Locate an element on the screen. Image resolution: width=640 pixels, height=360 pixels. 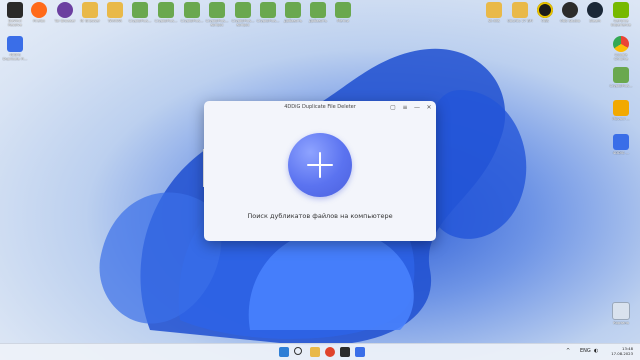
language-indicator: ENG is located at coordinates (585, 351).